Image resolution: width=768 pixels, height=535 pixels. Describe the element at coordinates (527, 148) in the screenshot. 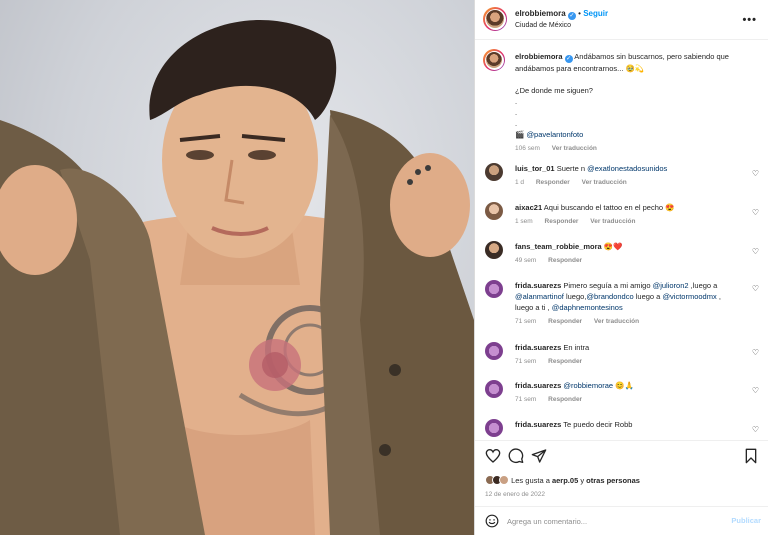

I see `caption-time: 106 sem` at that location.